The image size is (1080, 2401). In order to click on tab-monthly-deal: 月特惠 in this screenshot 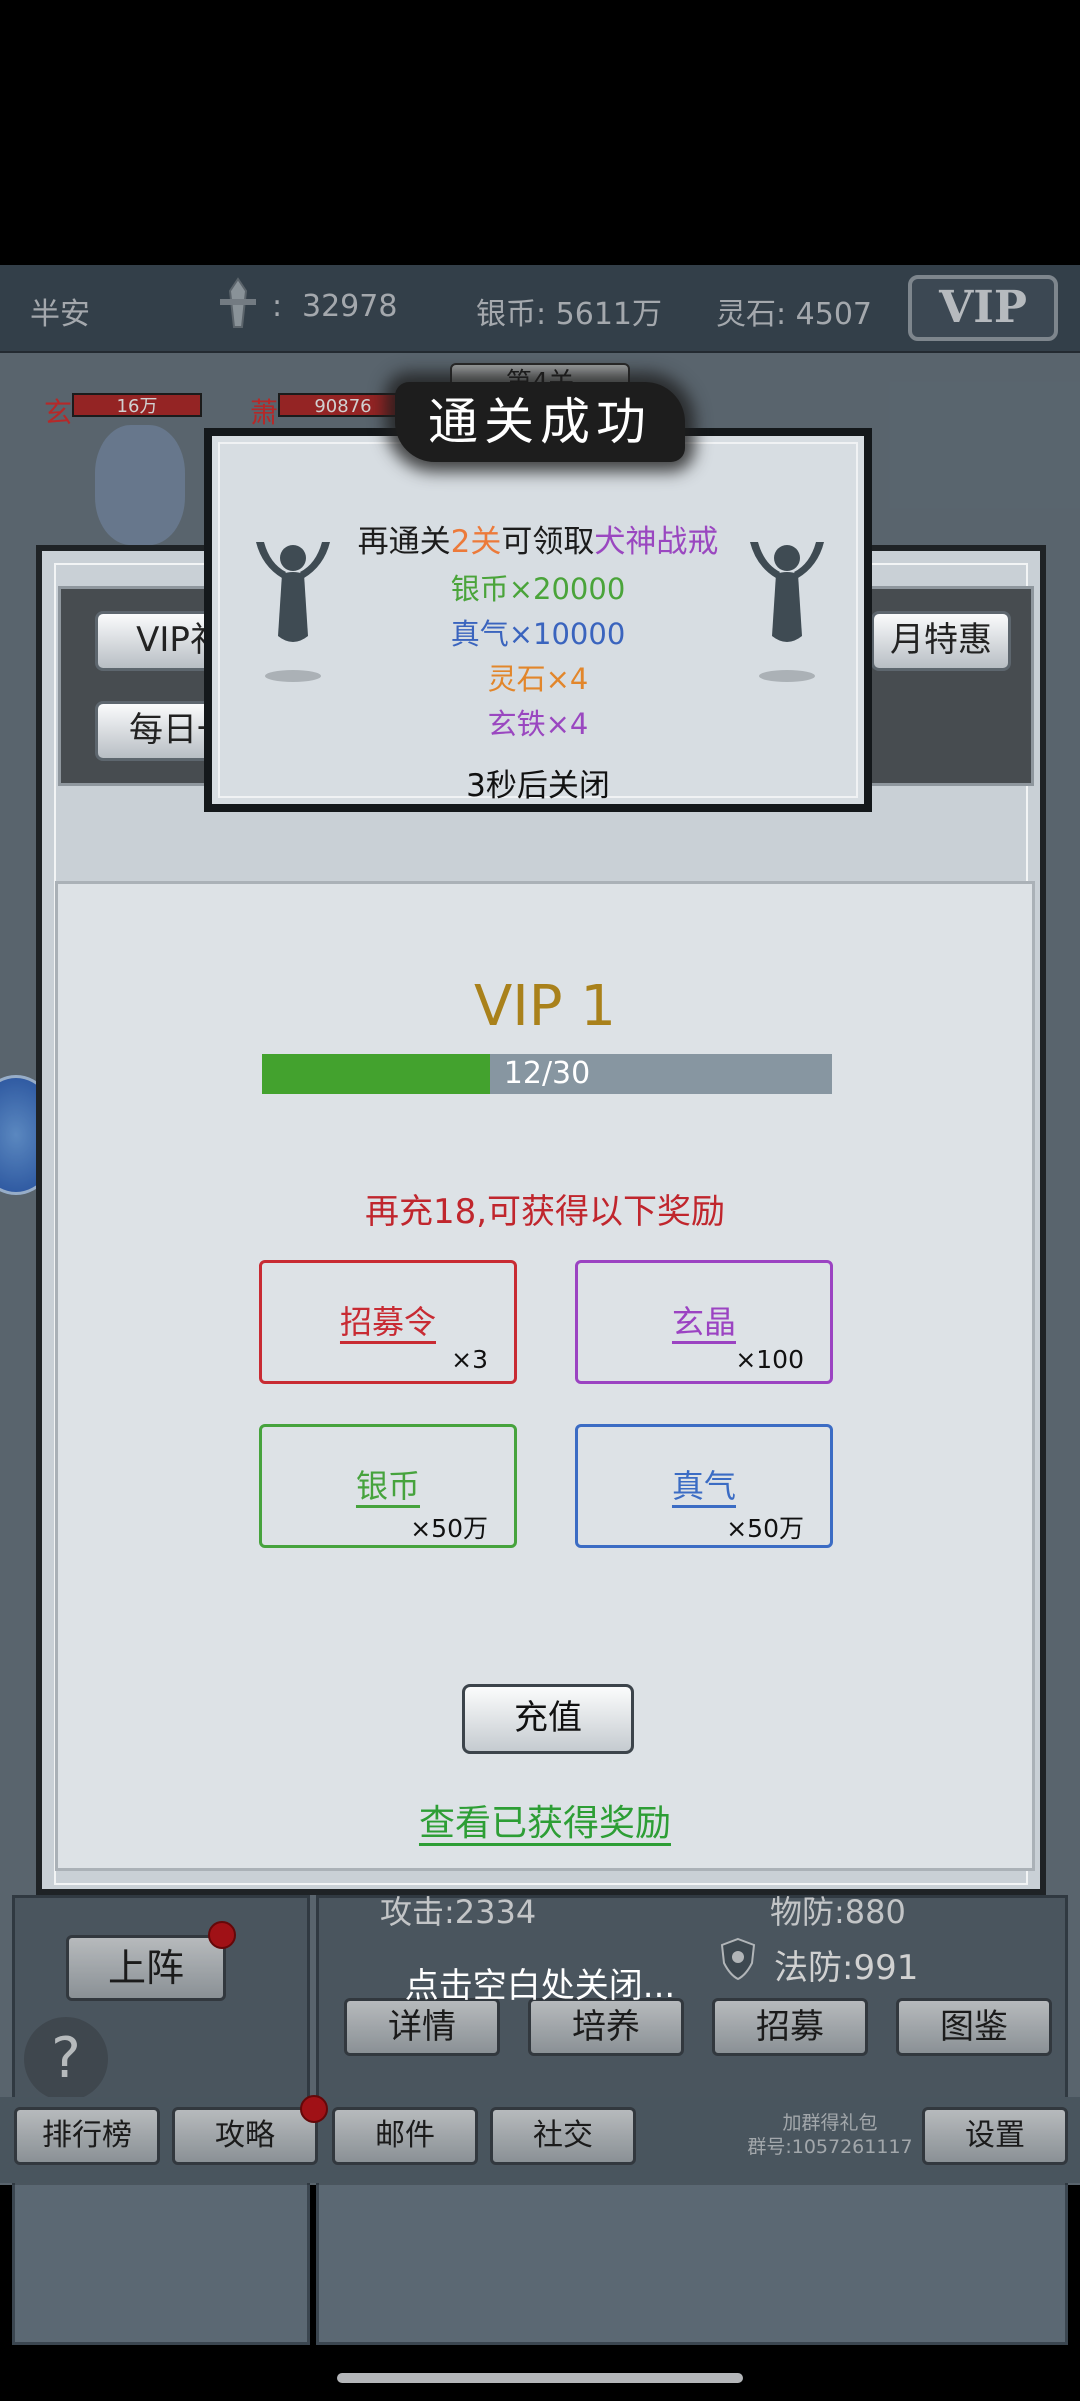, I will do `click(941, 641)`.